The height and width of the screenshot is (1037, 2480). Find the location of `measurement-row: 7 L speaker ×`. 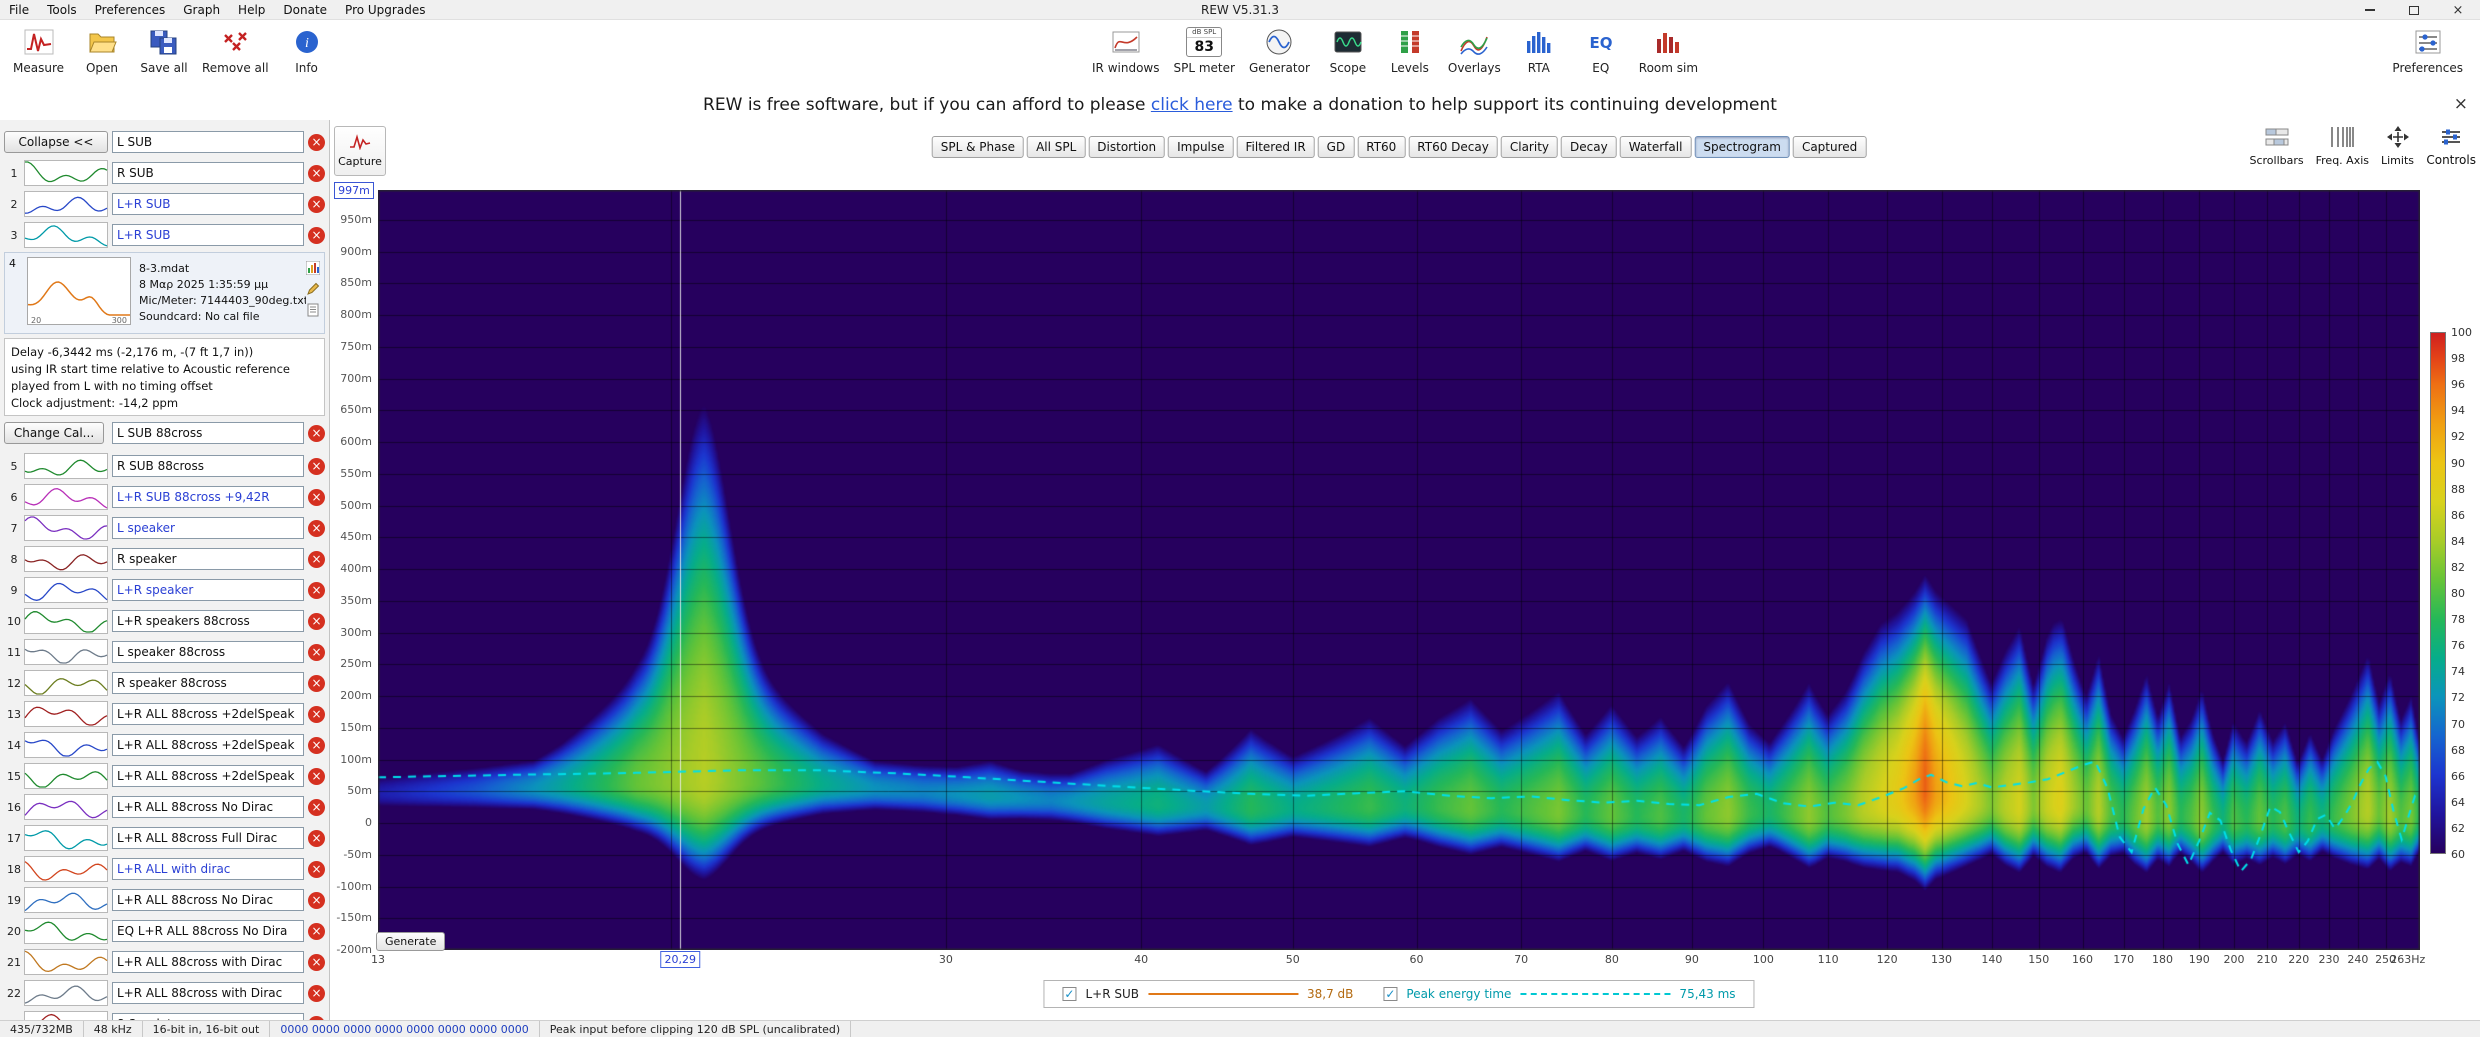

measurement-row: 7 L speaker × is located at coordinates (164, 528).